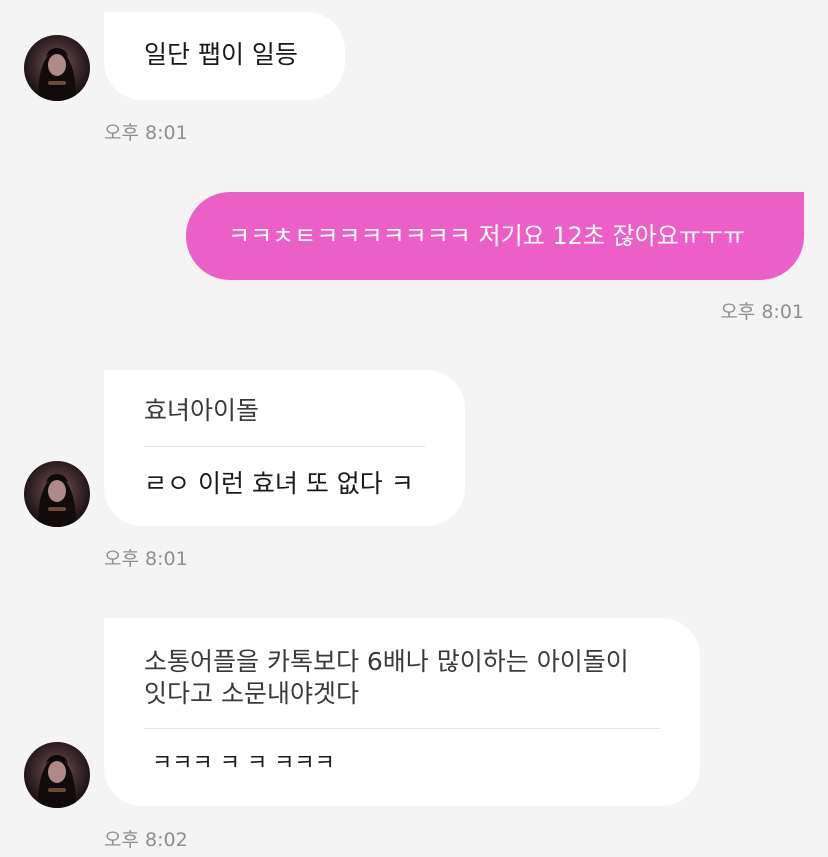 The height and width of the screenshot is (857, 828). I want to click on message-bubble-sent: ㅋㅋㅊㅌㅋㅋㅋㅋㅋㅋㅋ 저기요 12초 잖아요ㅠㅜㅠ, so click(495, 236).